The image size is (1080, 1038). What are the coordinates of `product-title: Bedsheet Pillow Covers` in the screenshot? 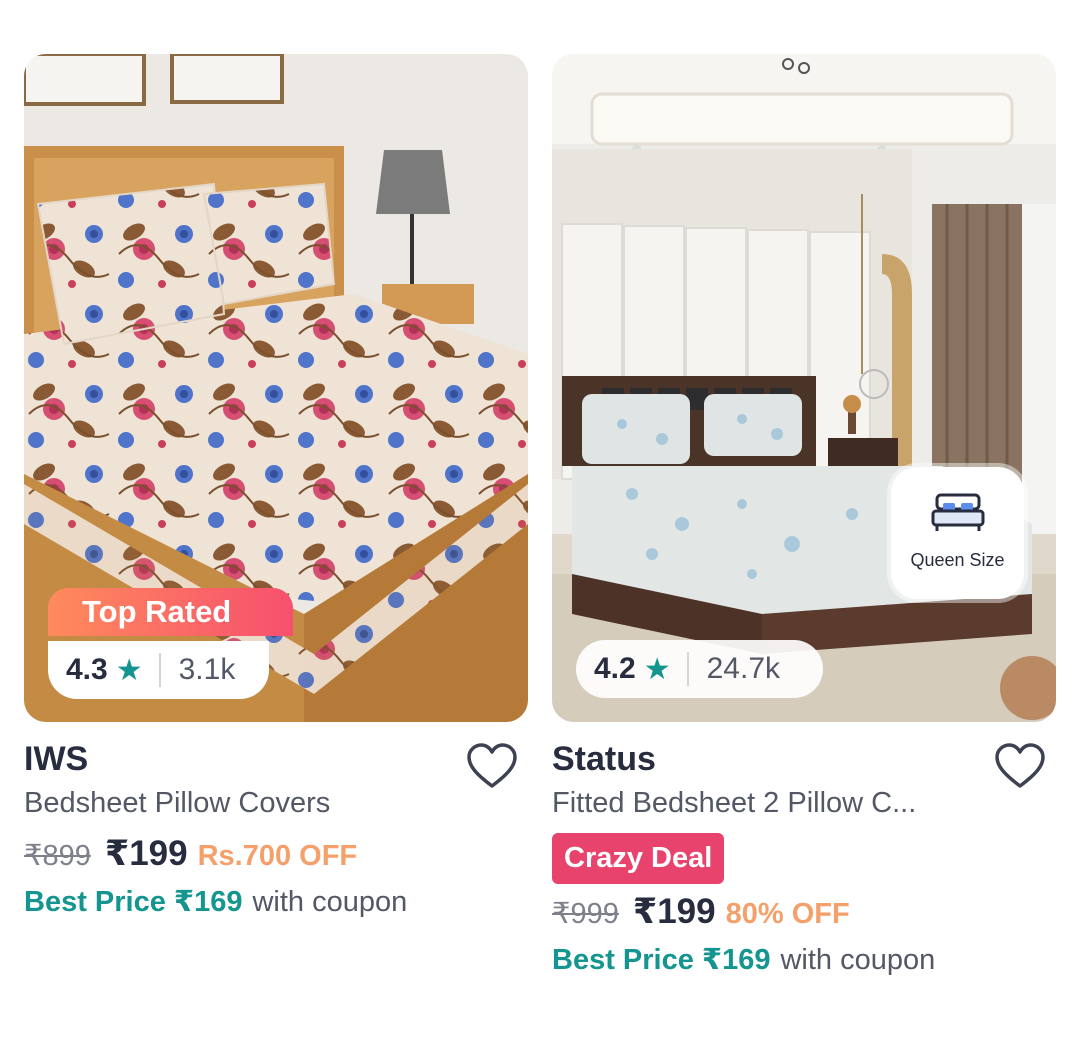 It's located at (177, 803).